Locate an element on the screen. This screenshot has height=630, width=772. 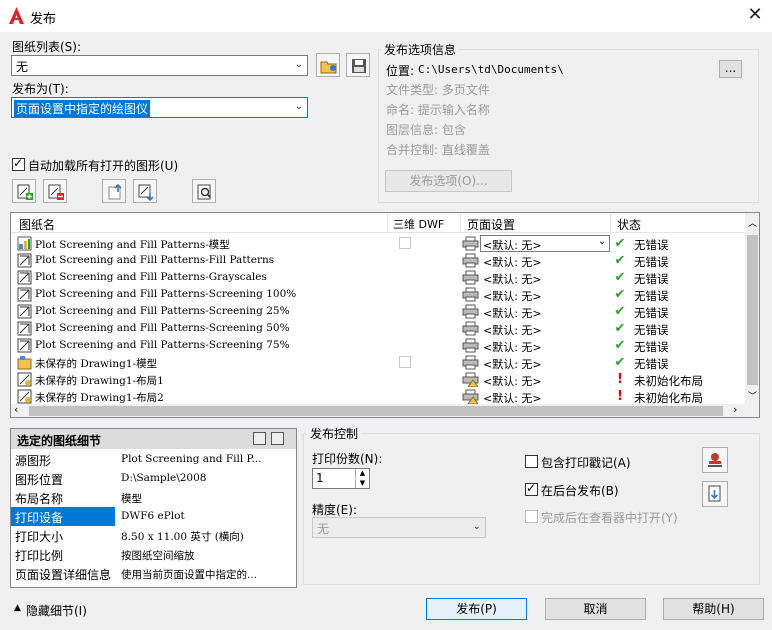
include-stamp-checkbox is located at coordinates (531, 461).